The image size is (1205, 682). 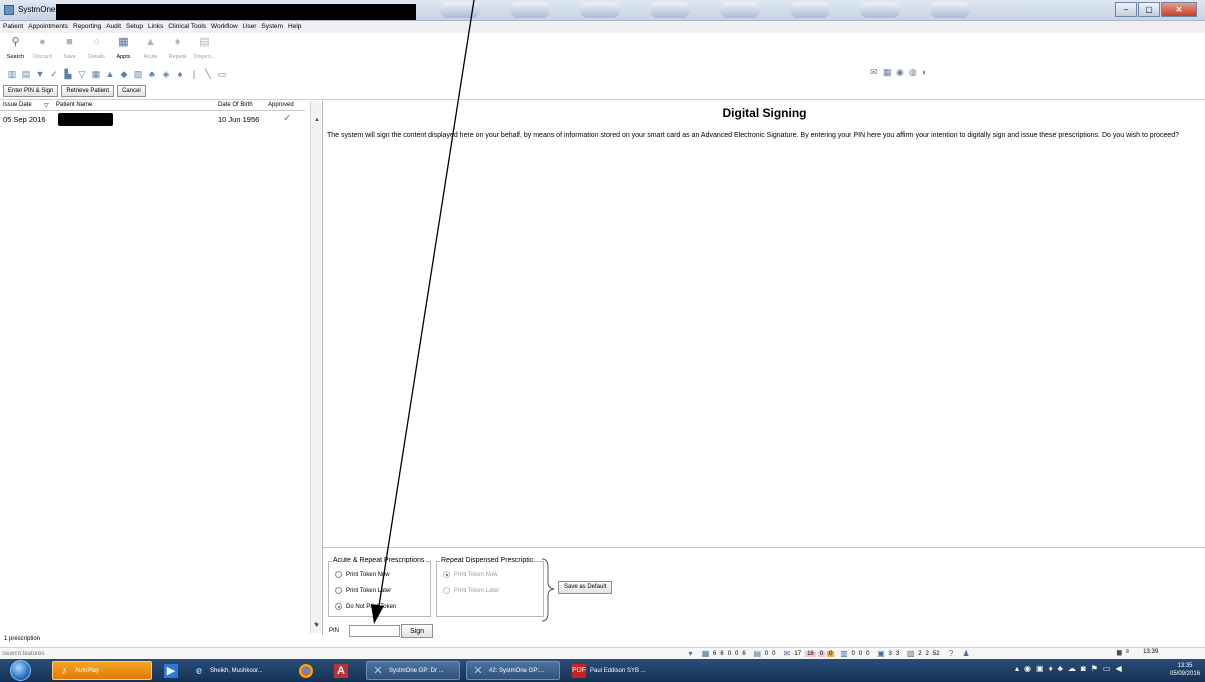 What do you see at coordinates (138, 74) in the screenshot?
I see `document-icon: ▧` at bounding box center [138, 74].